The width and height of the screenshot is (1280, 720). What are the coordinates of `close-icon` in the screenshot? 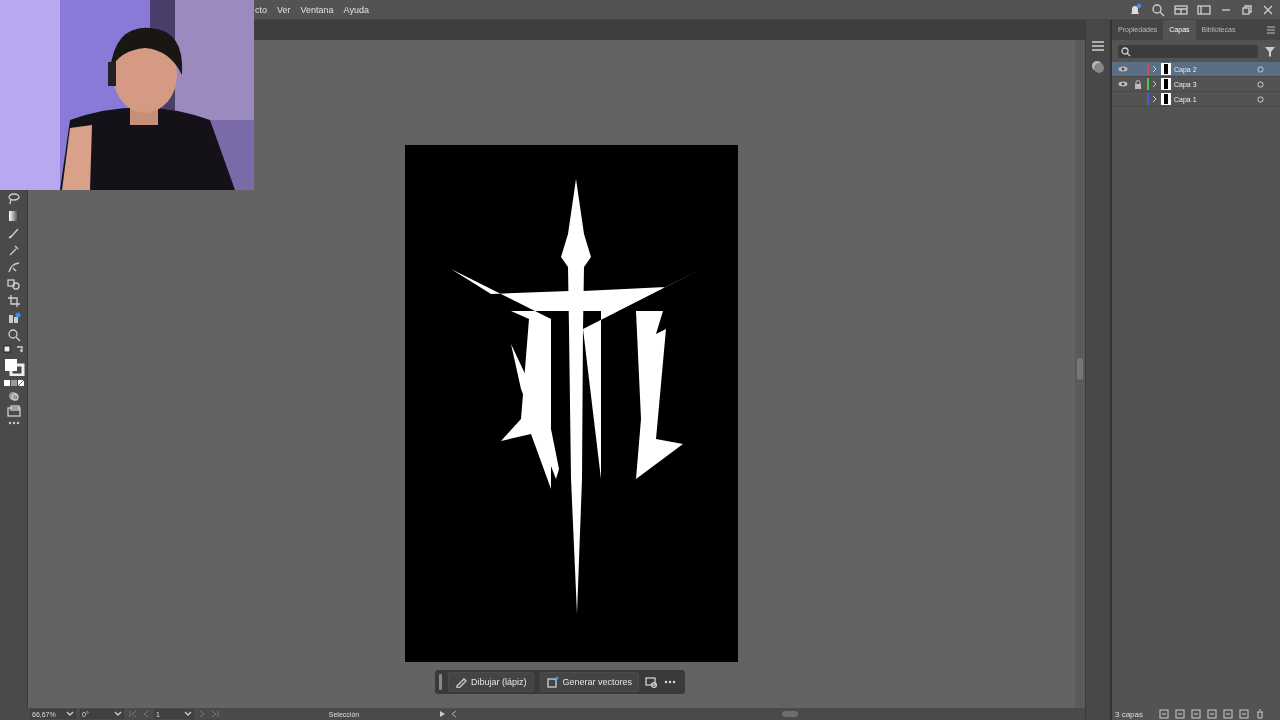 It's located at (1268, 9).